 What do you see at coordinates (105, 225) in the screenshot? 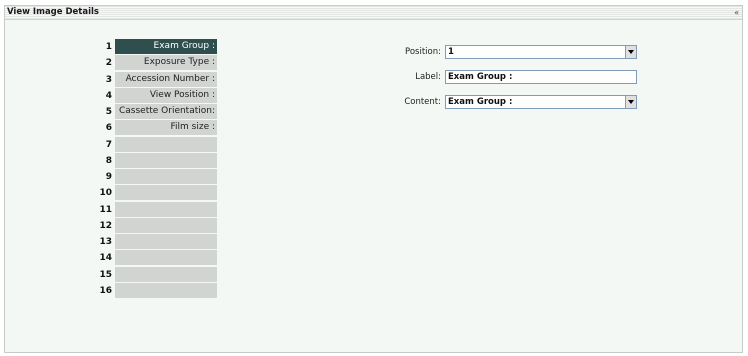
I see `row-number: 12` at bounding box center [105, 225].